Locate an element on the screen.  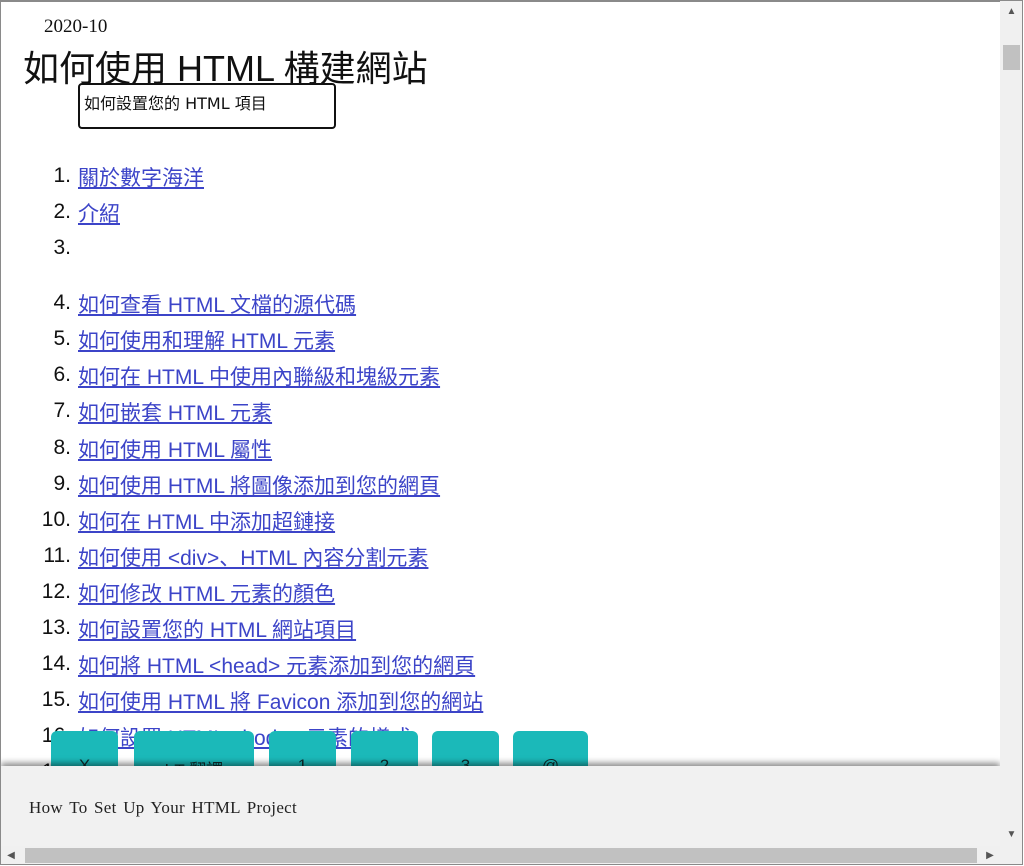
toc-item-link: 介紹 is located at coordinates (99, 213).